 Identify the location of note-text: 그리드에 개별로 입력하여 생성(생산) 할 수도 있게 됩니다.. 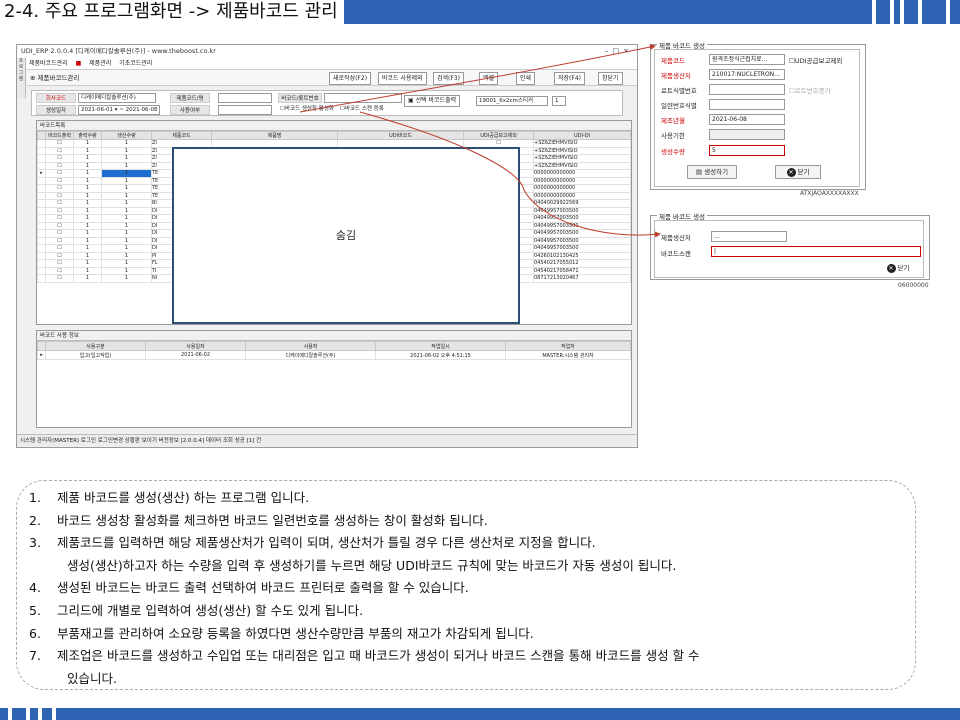
(210, 610).